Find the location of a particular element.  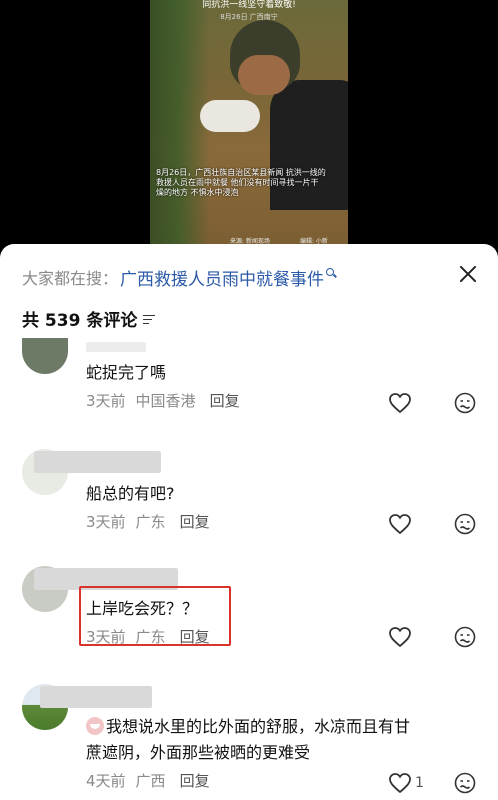

comment-meta: 4天前 广西 回复 is located at coordinates (148, 780).